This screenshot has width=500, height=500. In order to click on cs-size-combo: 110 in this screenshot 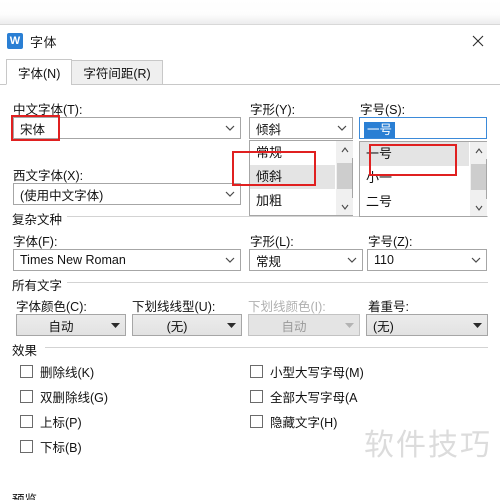, I will do `click(427, 260)`.